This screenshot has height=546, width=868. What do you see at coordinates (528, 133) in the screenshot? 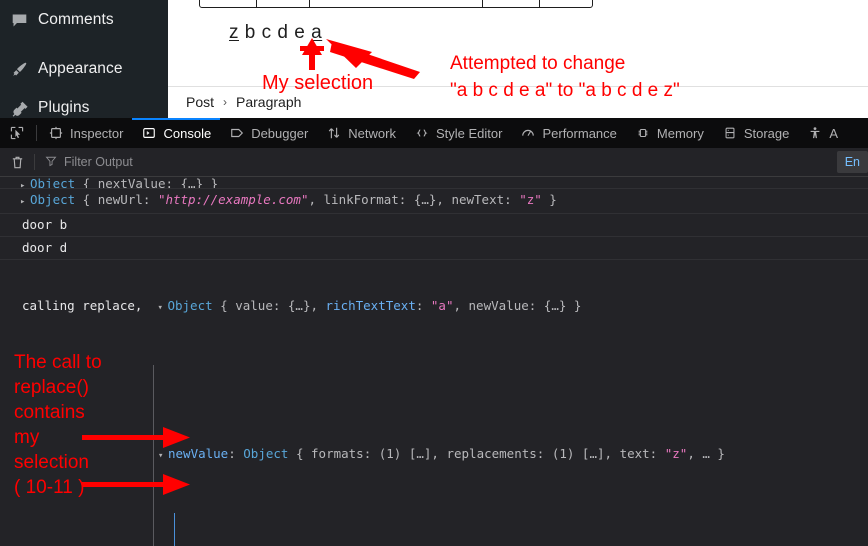
I see `performance-icon` at bounding box center [528, 133].